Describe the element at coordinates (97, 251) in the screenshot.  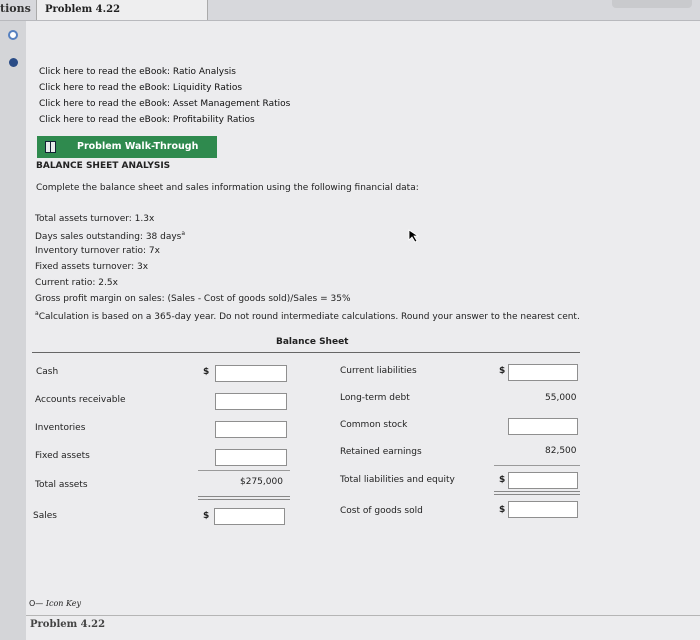
I see `data-inventory-turnover: Inventory turnover ratio: 7x` at that location.